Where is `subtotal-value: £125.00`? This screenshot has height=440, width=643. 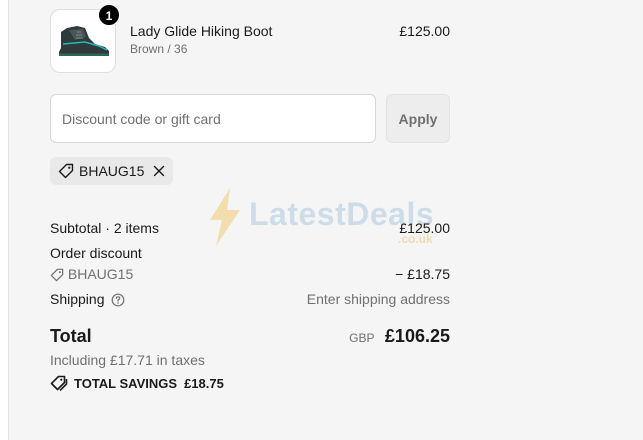 subtotal-value: £125.00 is located at coordinates (424, 228).